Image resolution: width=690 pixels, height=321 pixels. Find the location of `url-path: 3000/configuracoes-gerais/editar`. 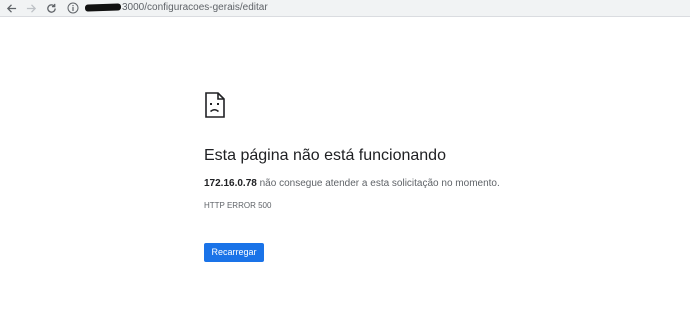

url-path: 3000/configuracoes-gerais/editar is located at coordinates (195, 7).